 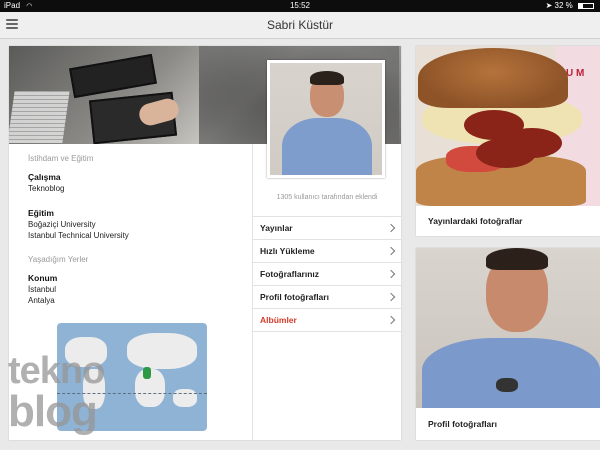 I want to click on battery-icon, so click(x=586, y=6).